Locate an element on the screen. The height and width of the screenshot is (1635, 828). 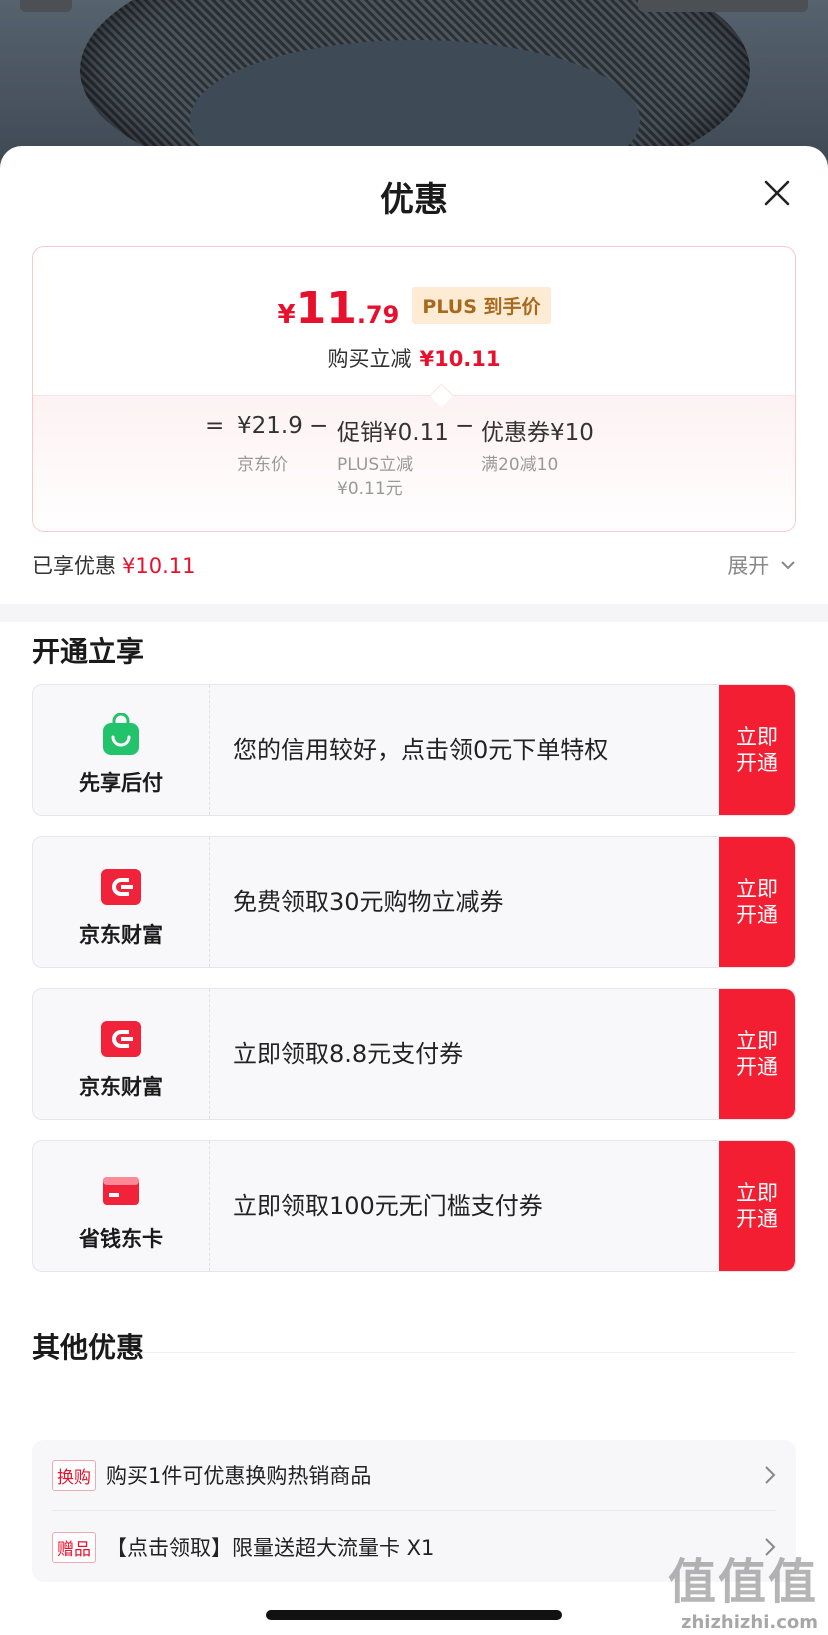
price-currency: ¥ is located at coordinates (286, 315).